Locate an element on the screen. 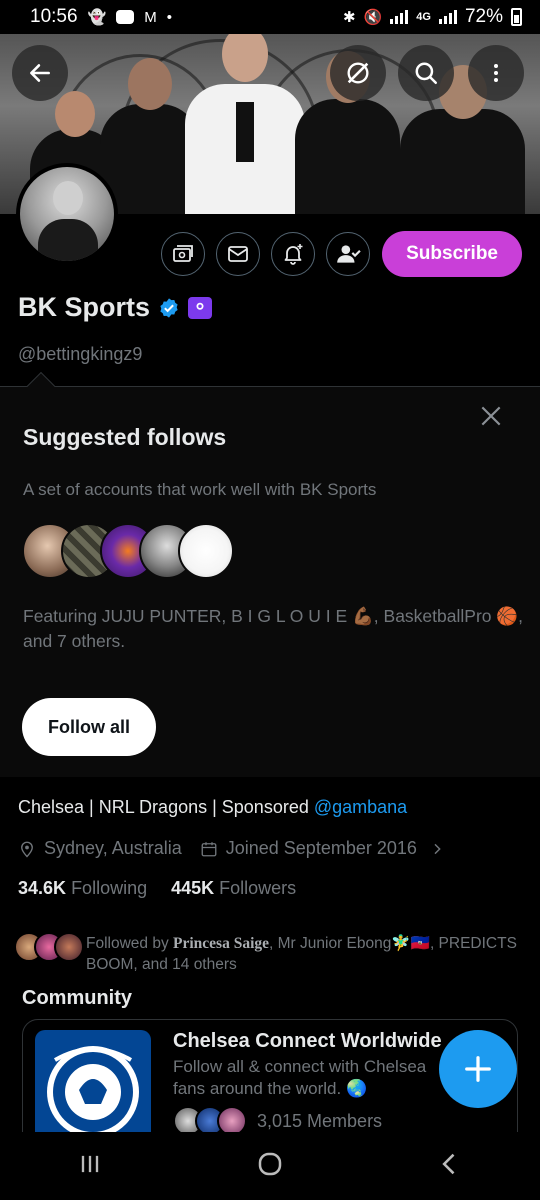 The image size is (540, 1200). profile-handle: @bettingkingz9 is located at coordinates (80, 354).